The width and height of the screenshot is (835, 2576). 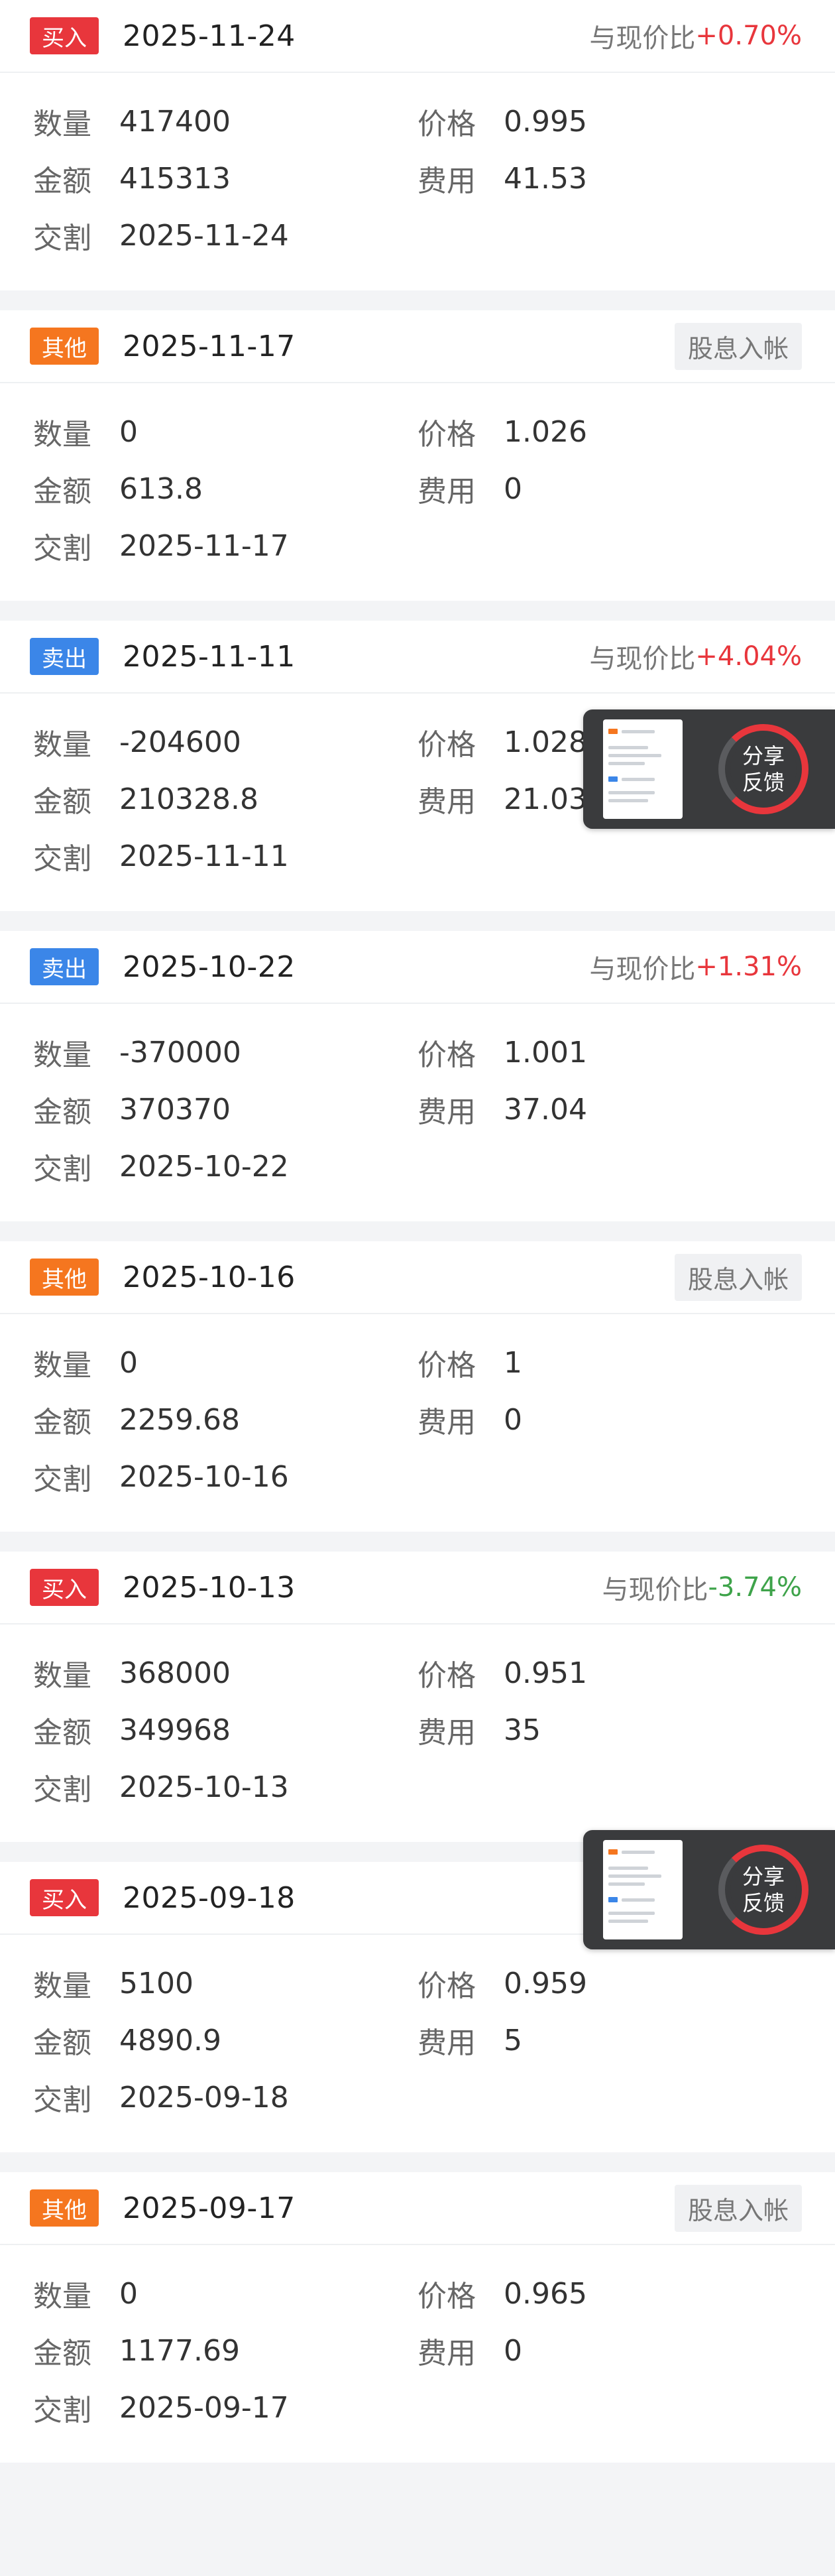 I want to click on delivery-value: 2025-09-17, so click(x=204, y=2407).